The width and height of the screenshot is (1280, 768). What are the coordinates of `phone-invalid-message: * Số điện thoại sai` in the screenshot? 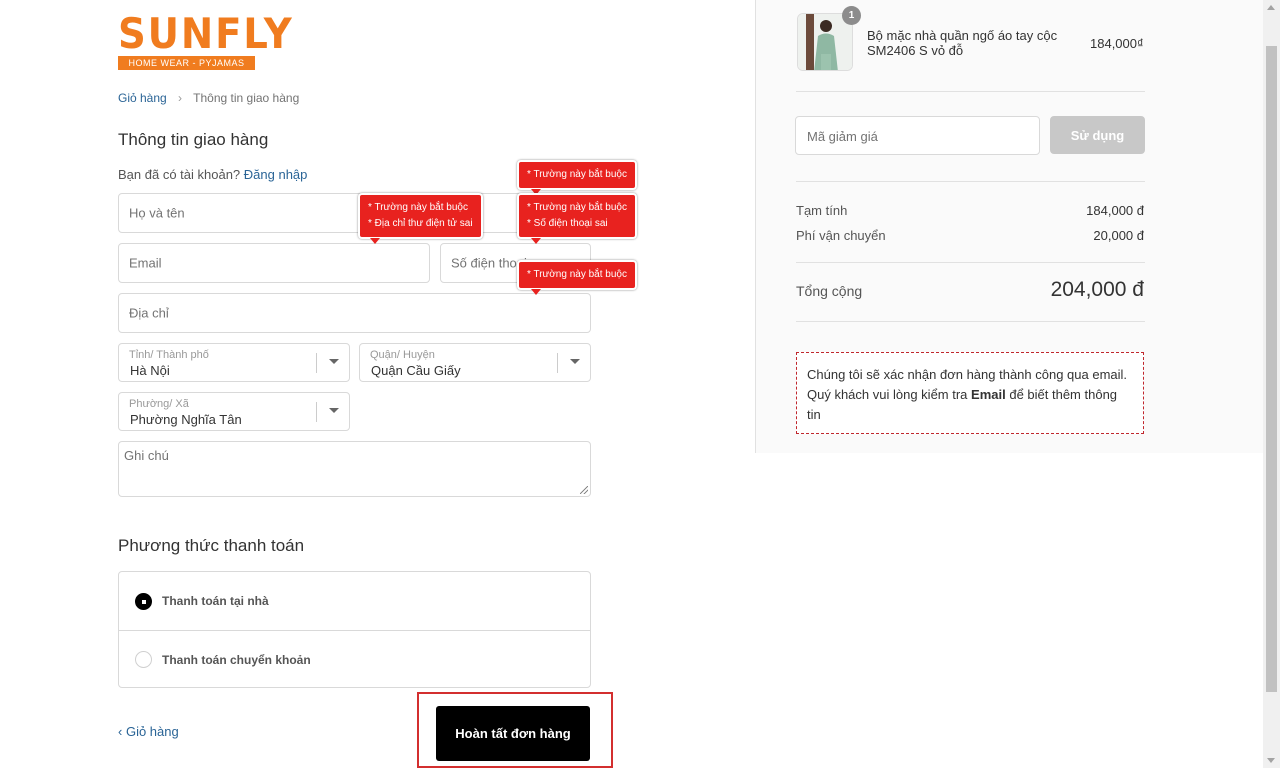 It's located at (567, 223).